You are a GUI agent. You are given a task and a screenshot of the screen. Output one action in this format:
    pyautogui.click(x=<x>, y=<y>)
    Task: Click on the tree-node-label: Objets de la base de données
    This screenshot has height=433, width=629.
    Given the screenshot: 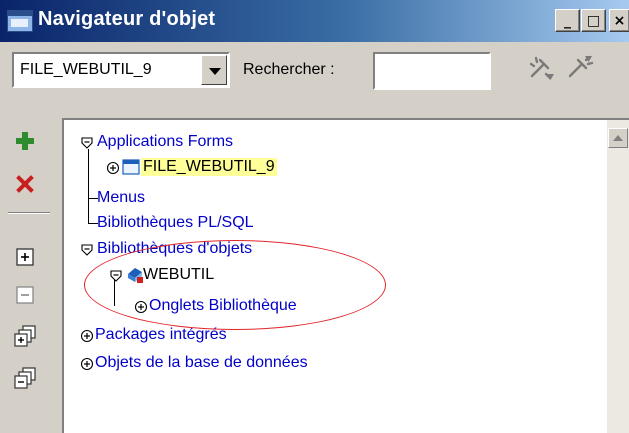 What is the action you would take?
    pyautogui.click(x=201, y=362)
    